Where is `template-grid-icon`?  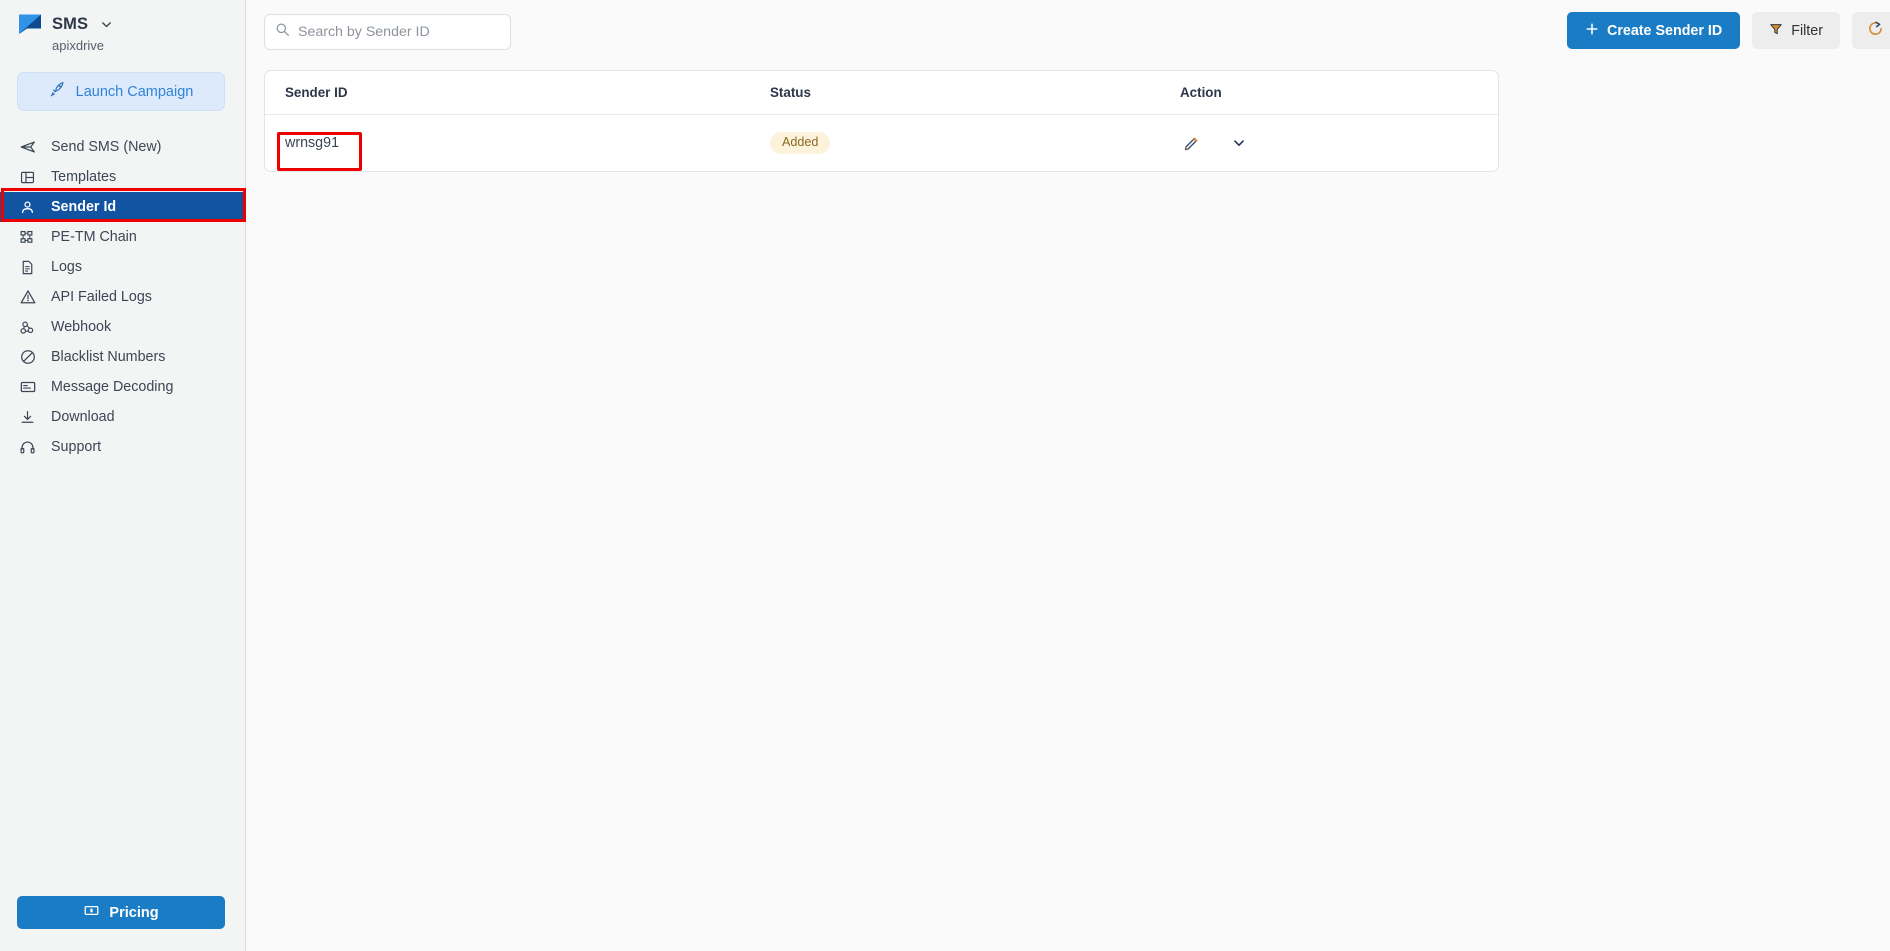 template-grid-icon is located at coordinates (27, 177).